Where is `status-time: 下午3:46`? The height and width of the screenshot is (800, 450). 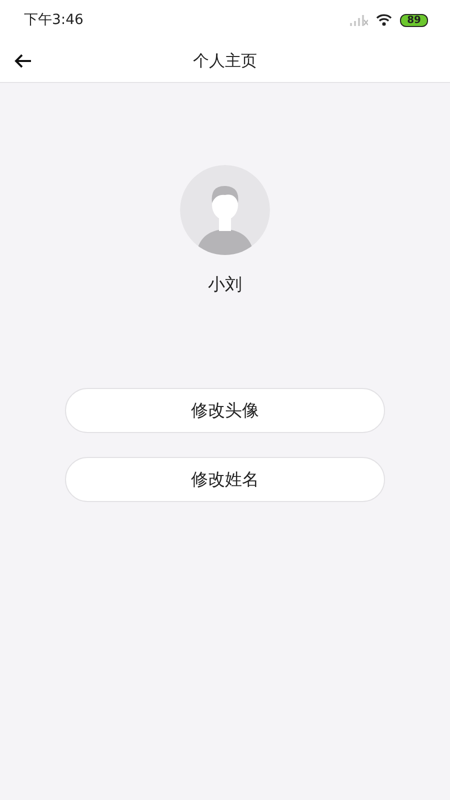 status-time: 下午3:46 is located at coordinates (54, 20).